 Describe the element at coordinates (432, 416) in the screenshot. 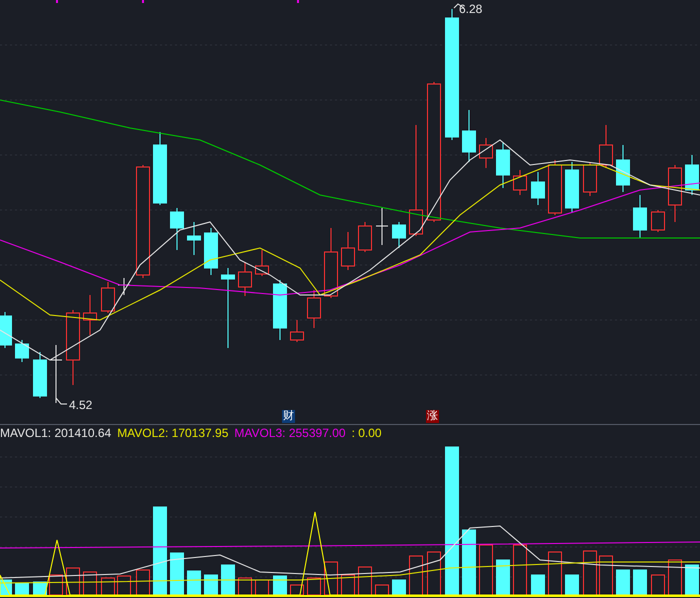

I see `event-marker: 涨` at that location.